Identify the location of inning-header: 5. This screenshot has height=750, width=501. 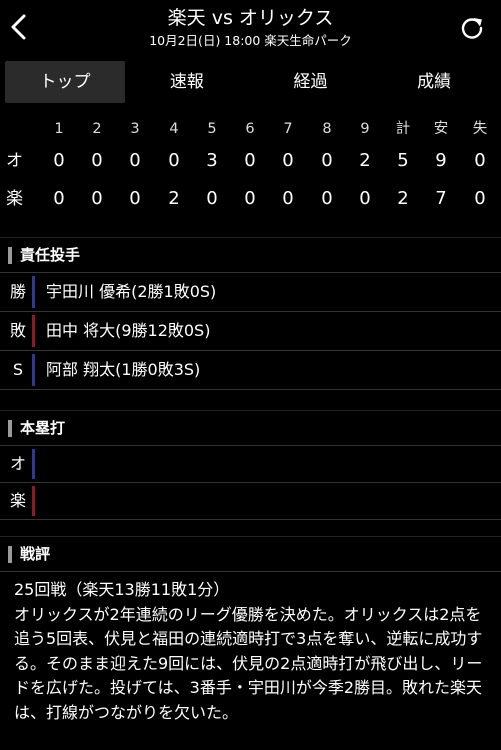
(212, 129).